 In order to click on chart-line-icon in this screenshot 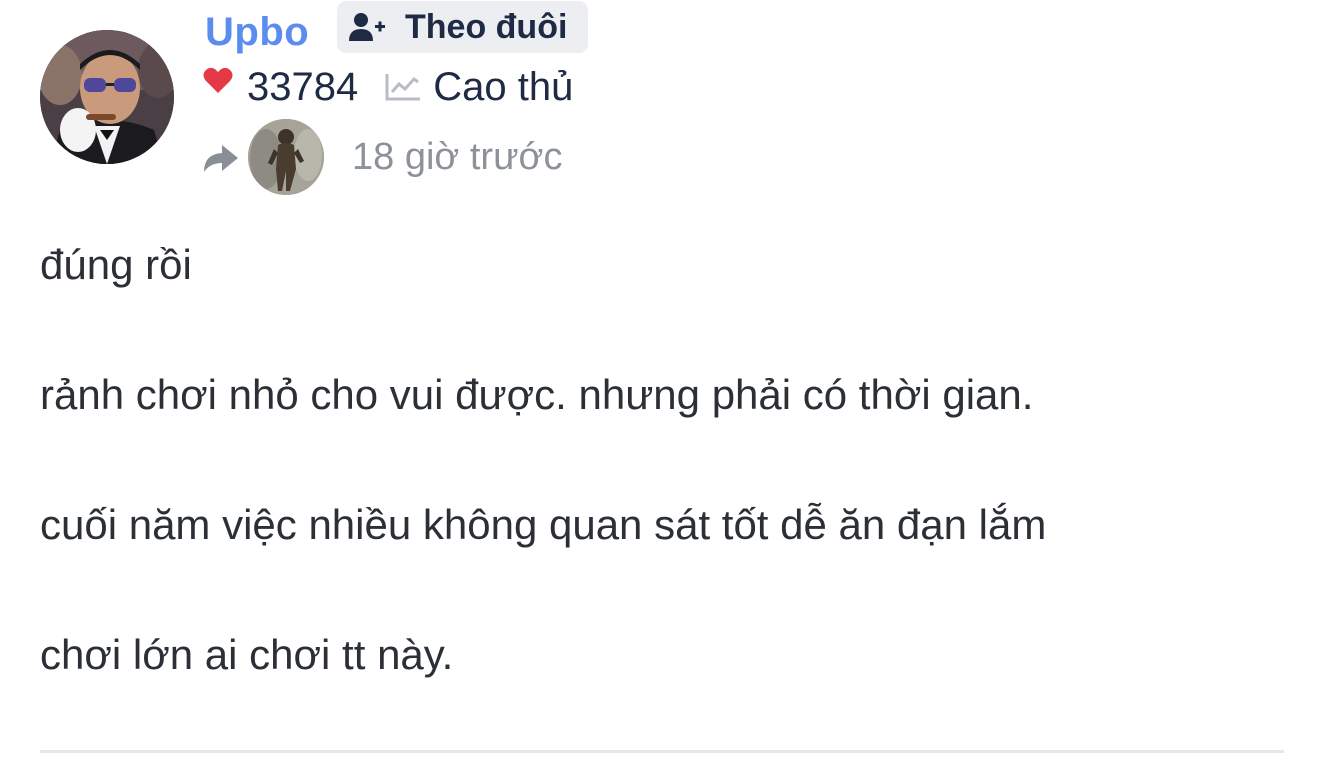, I will do `click(403, 87)`.